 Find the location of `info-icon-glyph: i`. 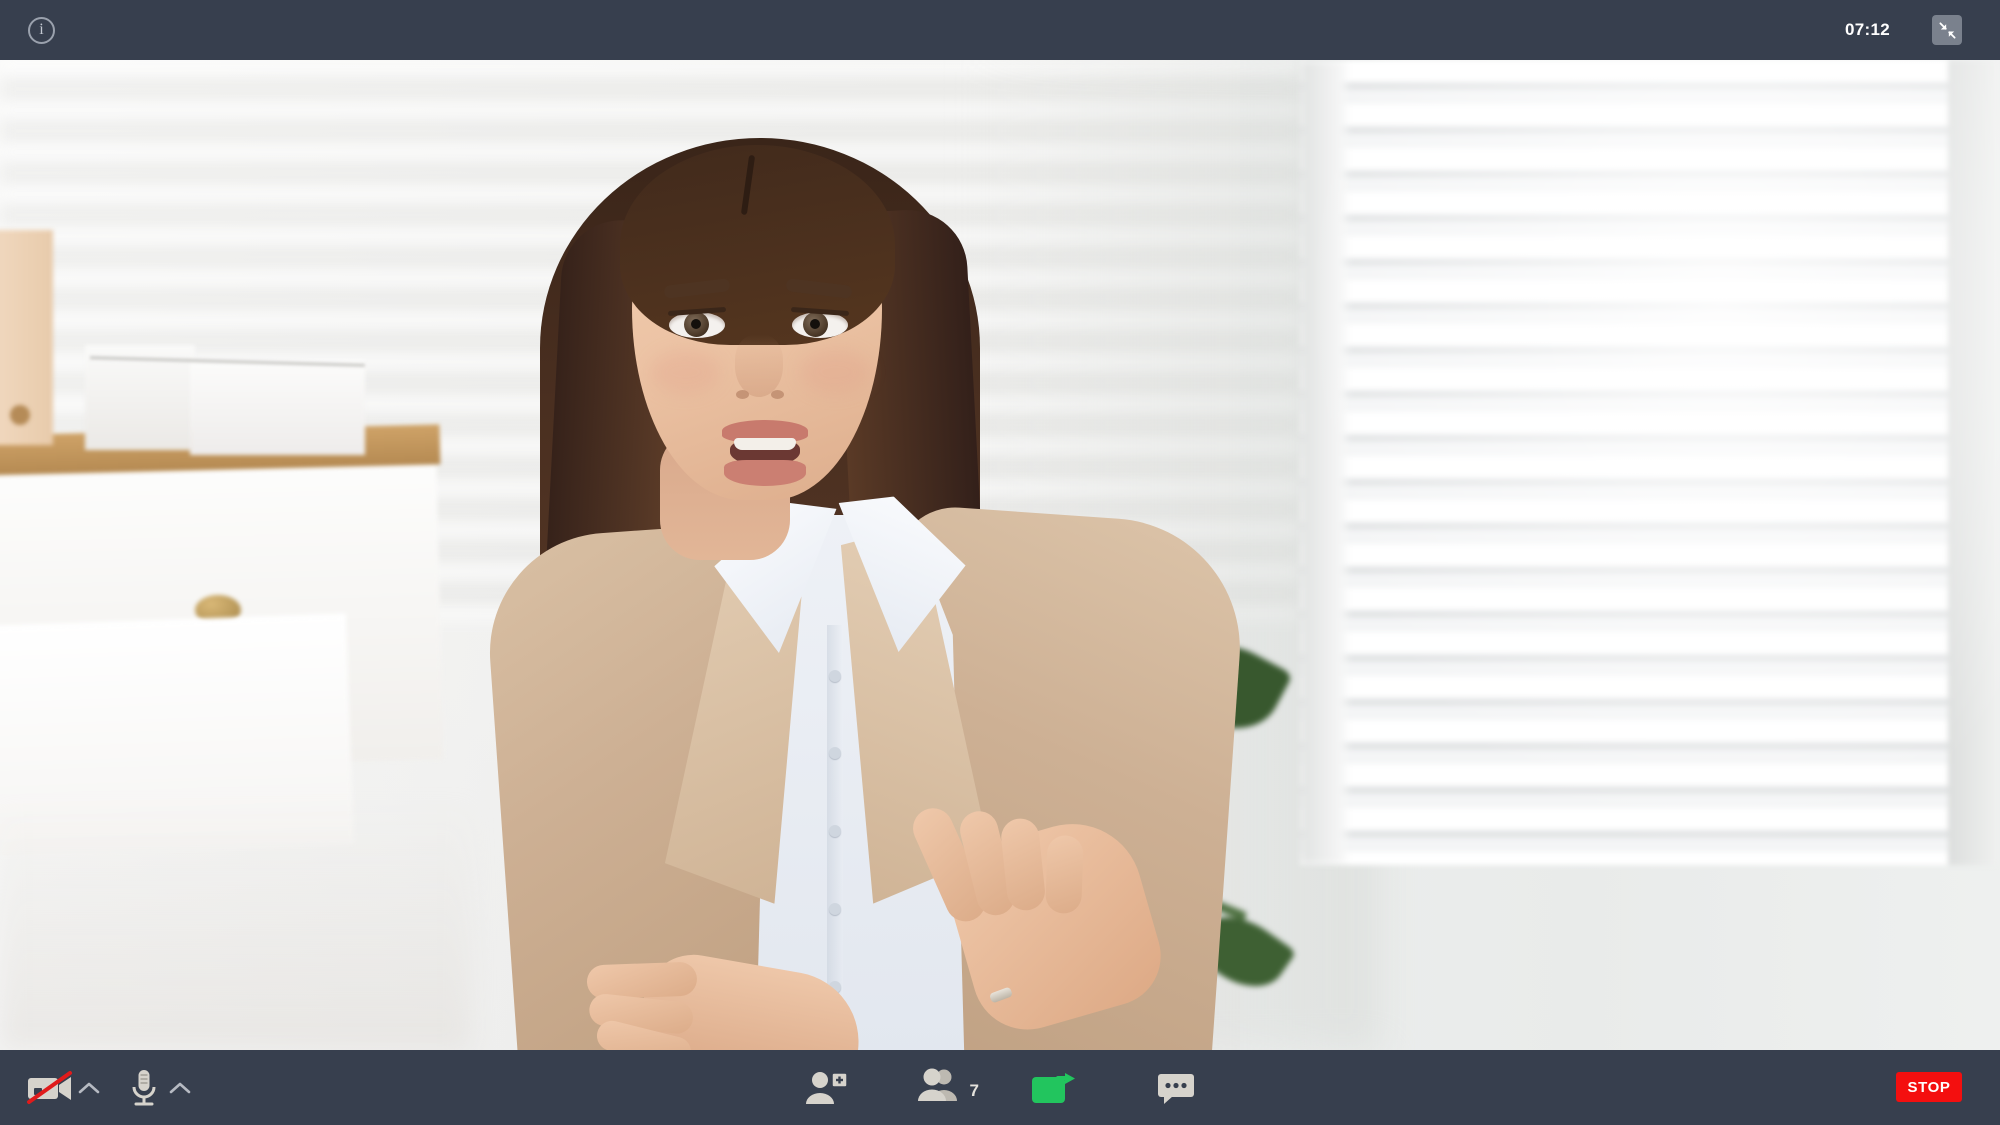

info-icon-glyph: i is located at coordinates (41, 29).